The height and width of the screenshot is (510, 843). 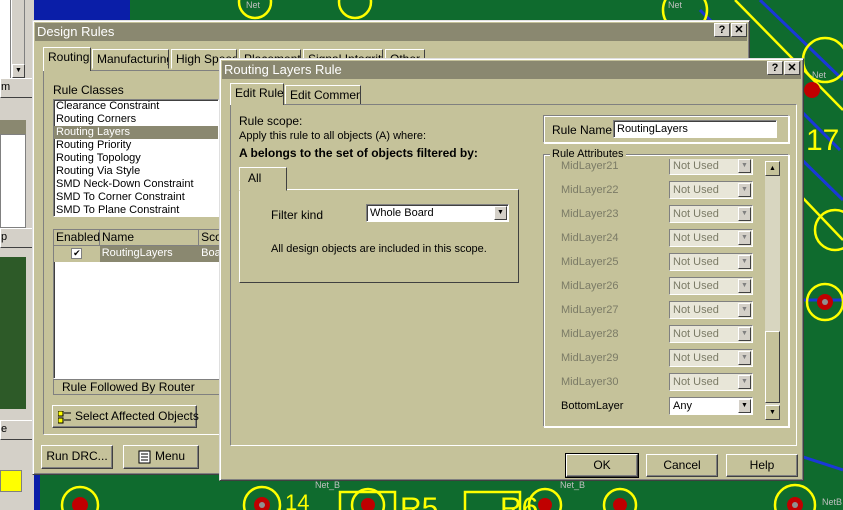 What do you see at coordinates (136, 304) in the screenshot?
I see `rules-table: Enabled Name Sco ✔ RoutingLayers Boa` at bounding box center [136, 304].